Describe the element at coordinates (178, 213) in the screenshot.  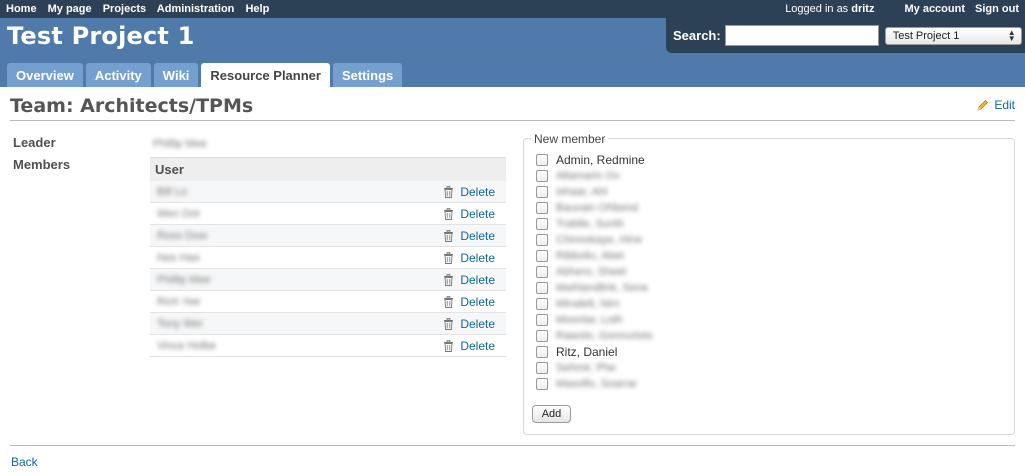
I see `member-name: Wen Dot` at that location.